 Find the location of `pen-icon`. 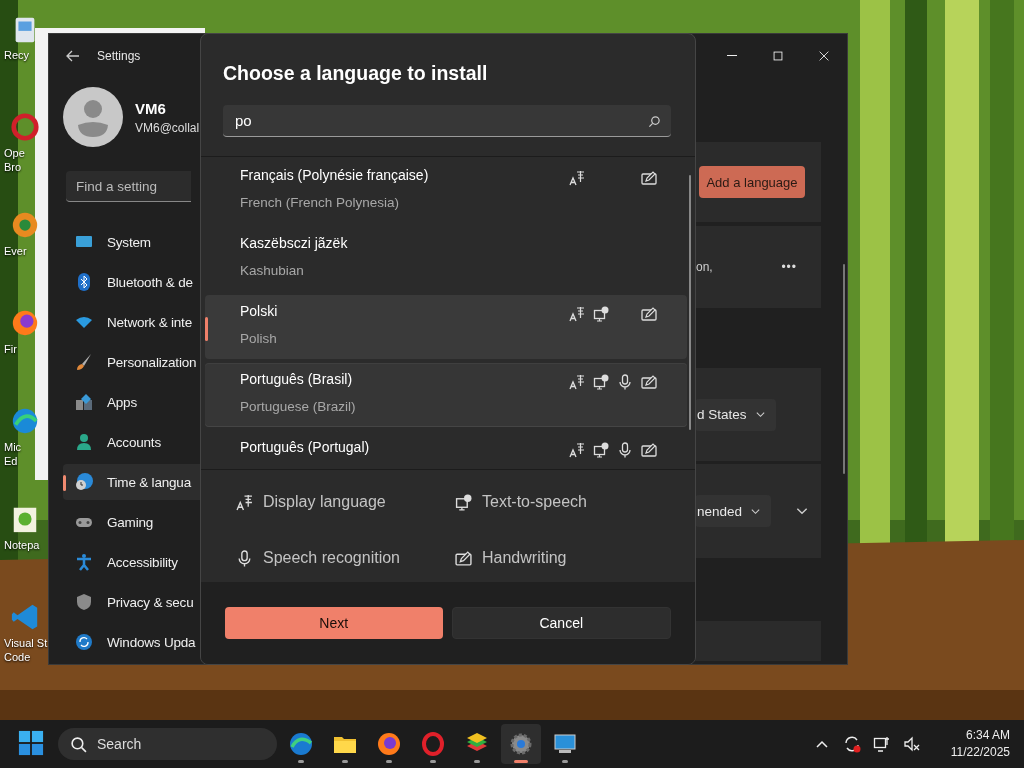

pen-icon is located at coordinates (463, 558).